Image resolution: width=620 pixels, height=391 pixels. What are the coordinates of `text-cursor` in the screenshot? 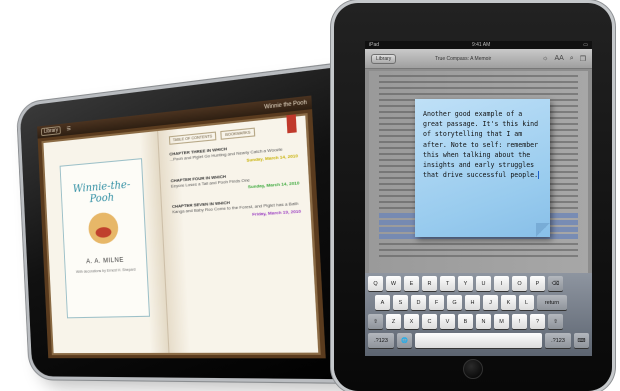 It's located at (539, 175).